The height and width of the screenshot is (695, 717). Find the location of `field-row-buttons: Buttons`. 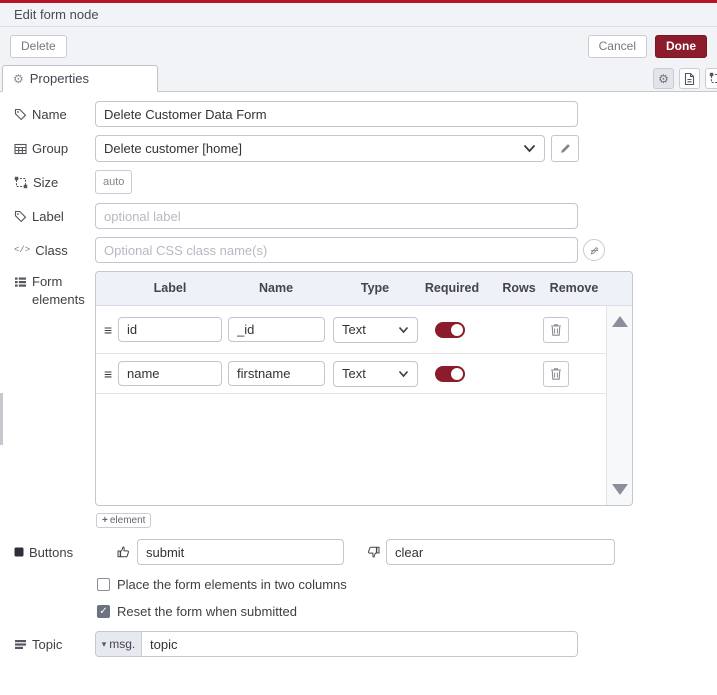

field-row-buttons: Buttons is located at coordinates (365, 552).